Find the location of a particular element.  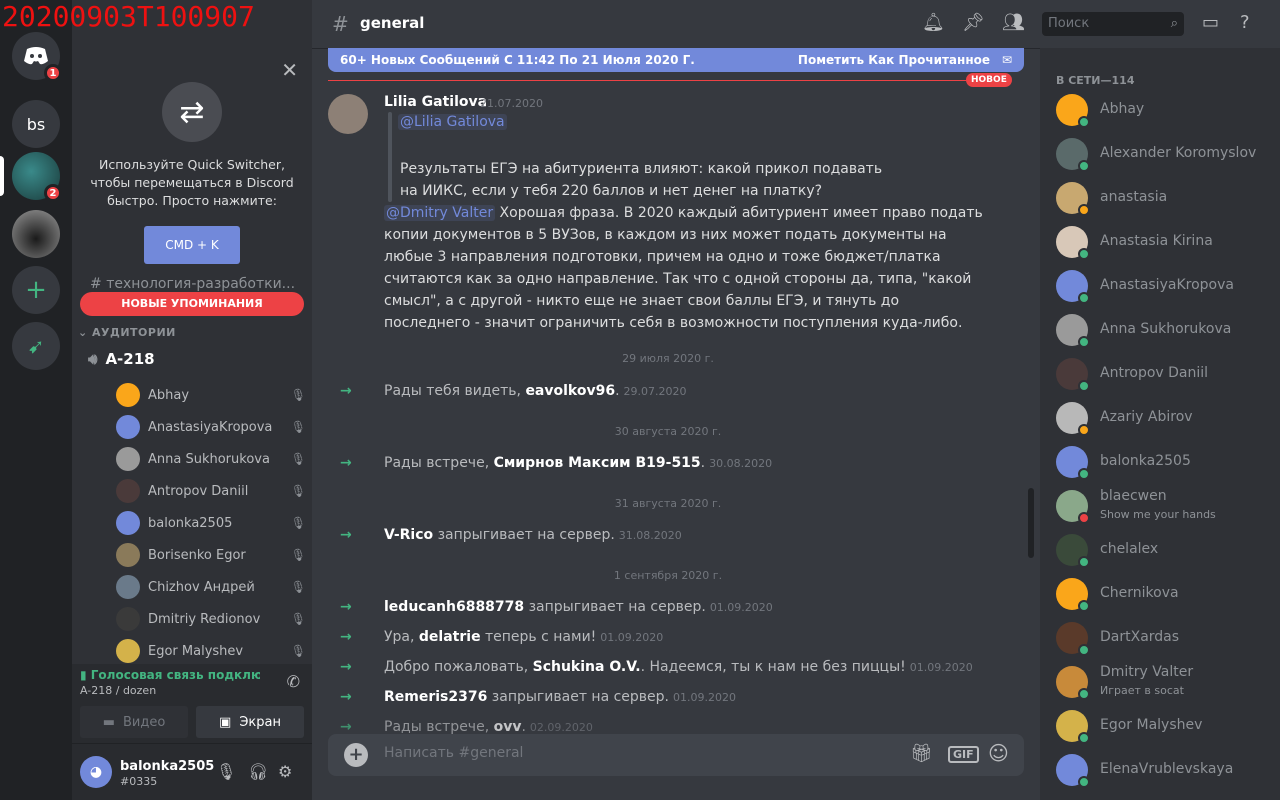

message-author: Lilia Gatilova is located at coordinates (435, 102).